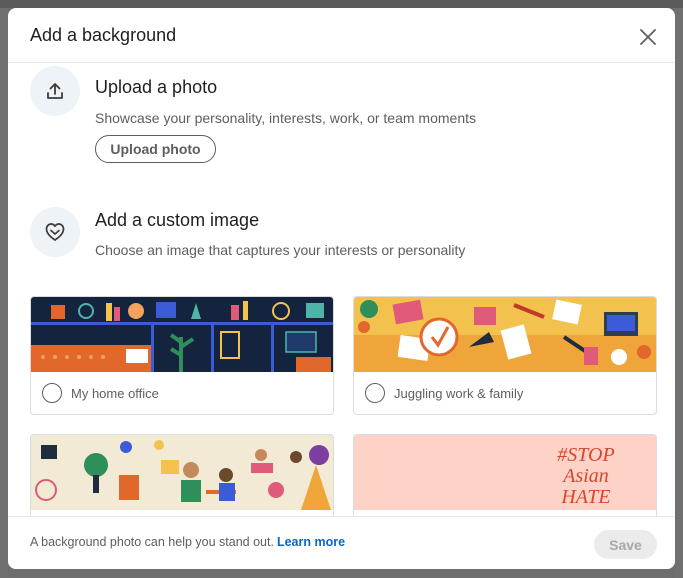 Image resolution: width=683 pixels, height=578 pixels. What do you see at coordinates (585, 497) in the screenshot?
I see `overlay-text-line-3: HATE` at bounding box center [585, 497].